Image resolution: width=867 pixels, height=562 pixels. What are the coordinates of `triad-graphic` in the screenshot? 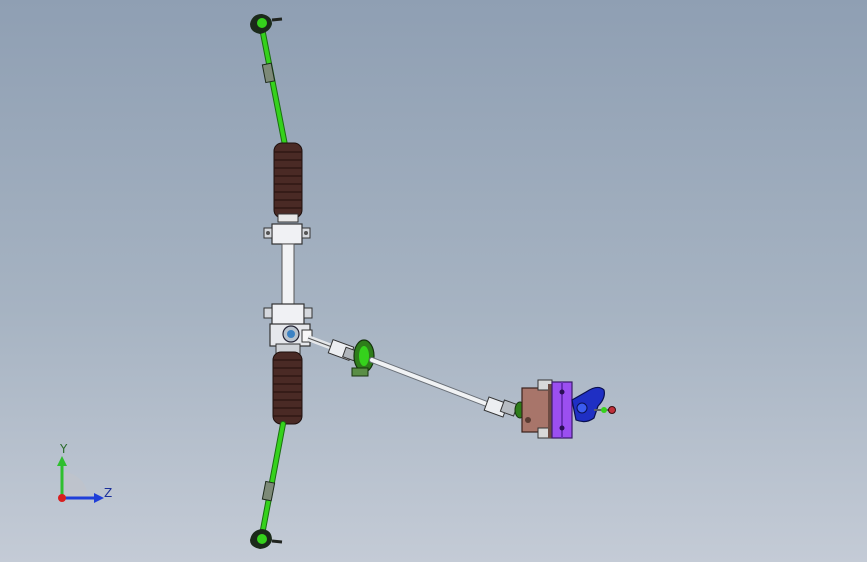 It's located at (80, 479).